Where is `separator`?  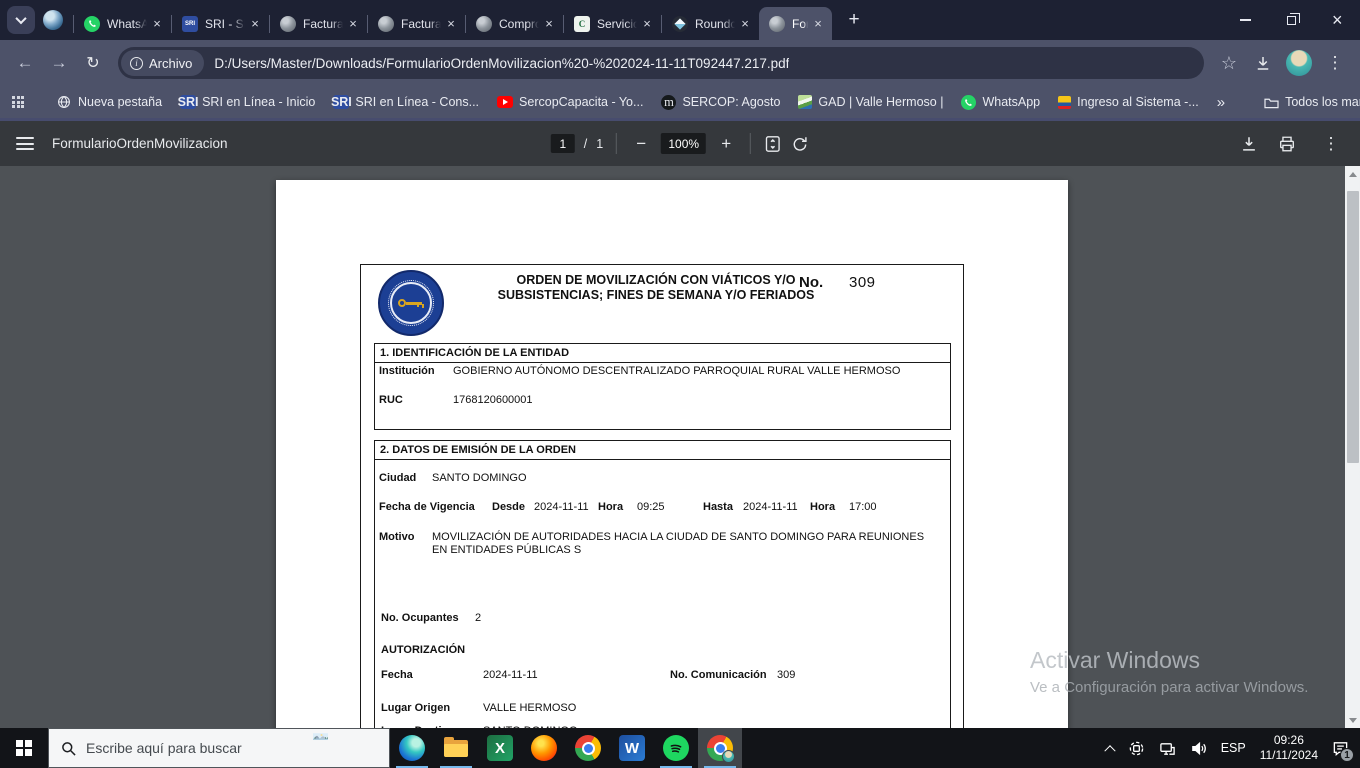
separator is located at coordinates (751, 143).